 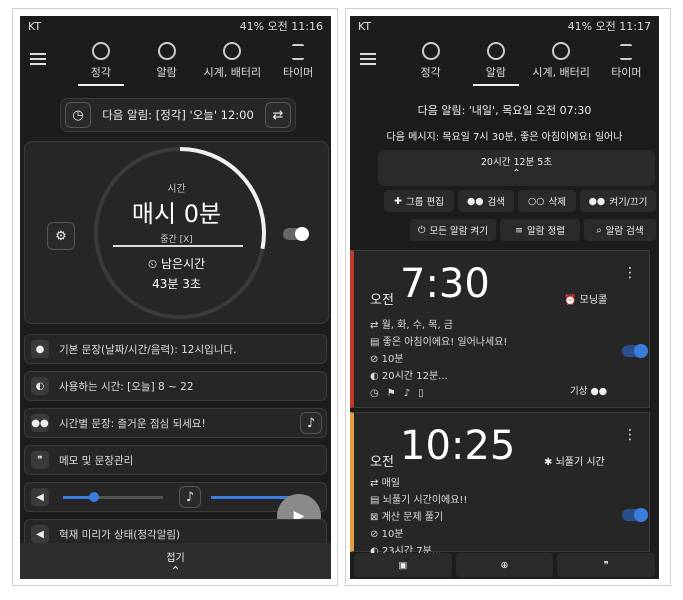 What do you see at coordinates (175, 423) in the screenshot?
I see `list-item: ●● 시간별 문장: 즐거운 점심 되세요! ♪` at bounding box center [175, 423].